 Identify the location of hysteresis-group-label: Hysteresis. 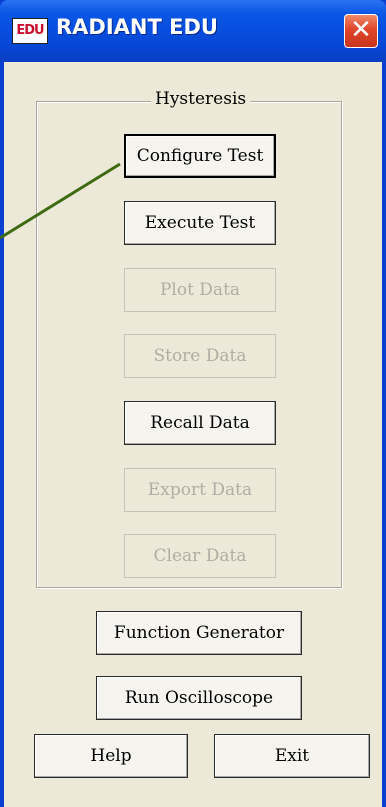
(201, 99).